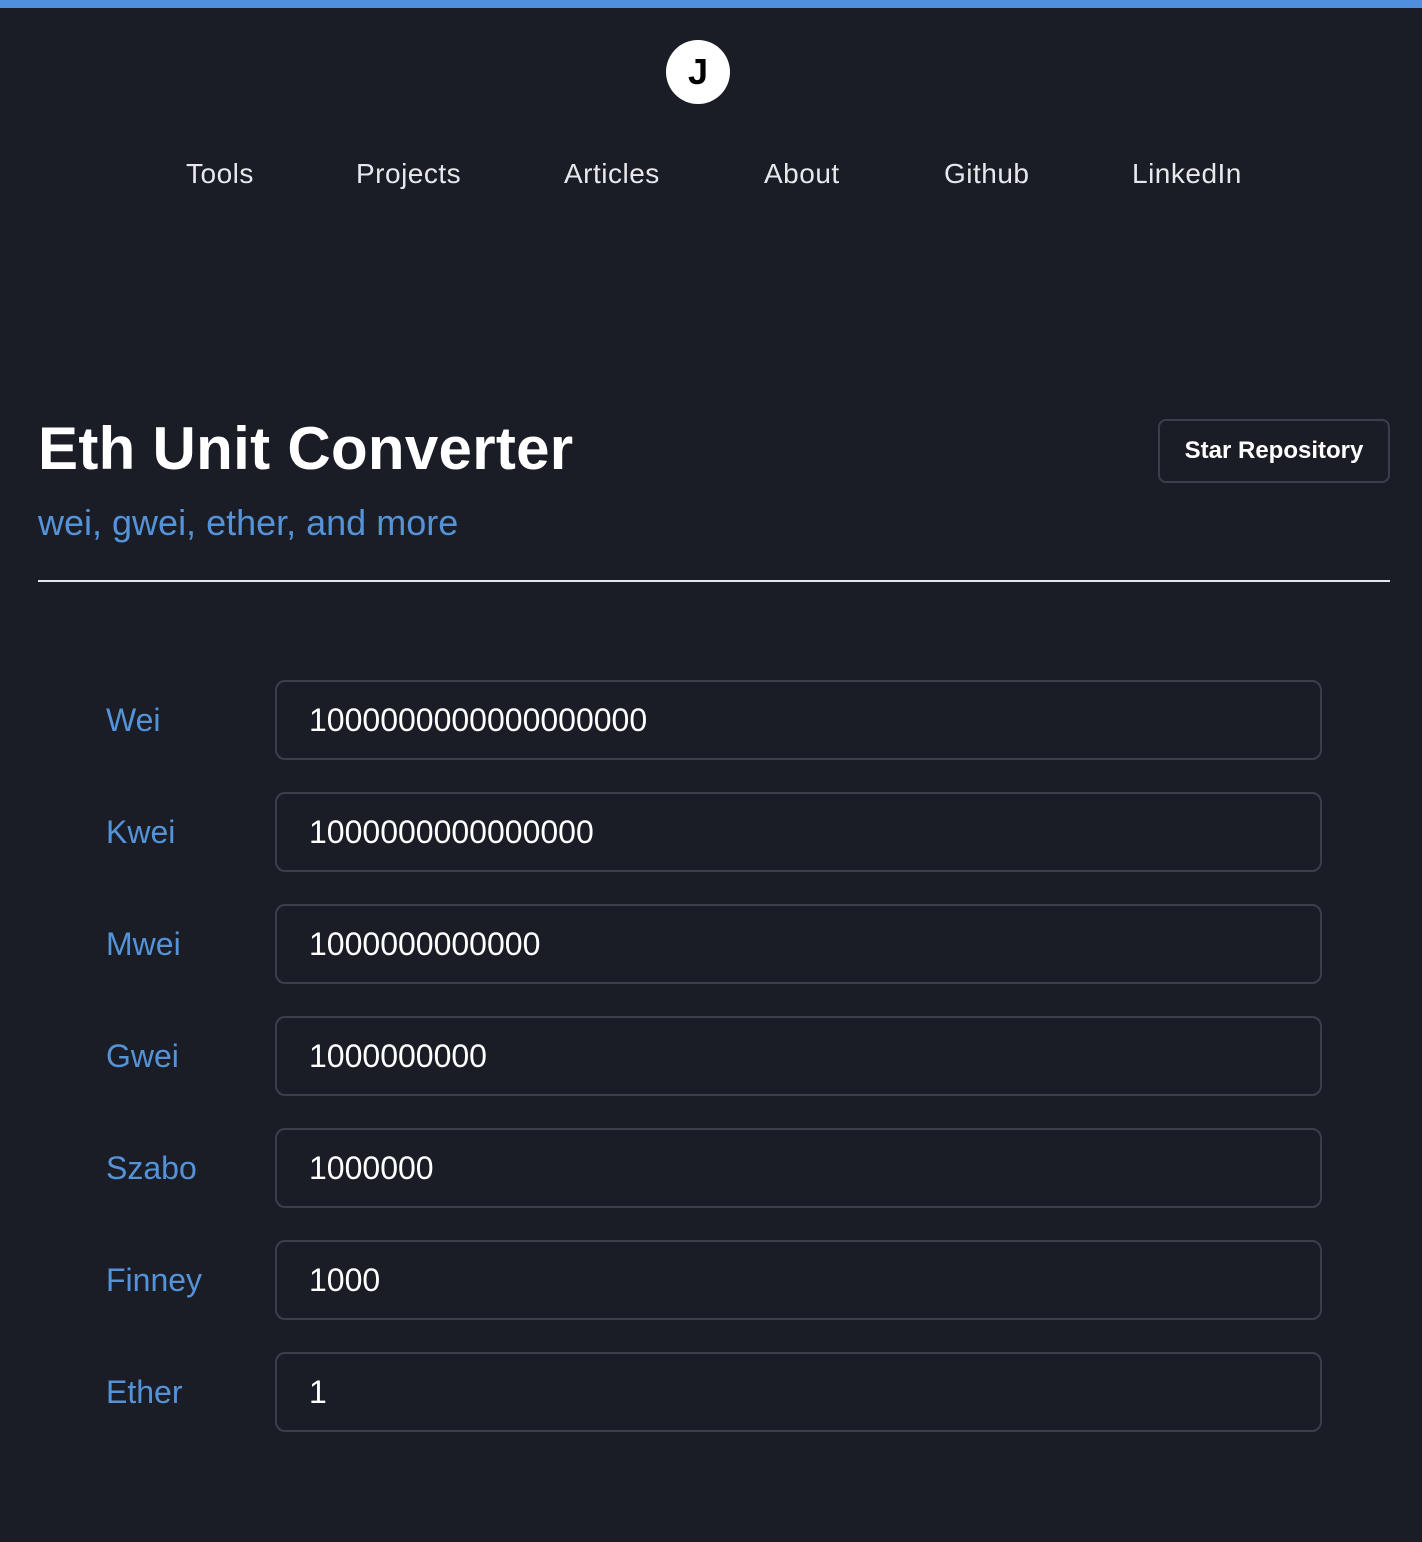 This screenshot has width=1422, height=1542. What do you see at coordinates (798, 944) in the screenshot?
I see `mwei-input` at bounding box center [798, 944].